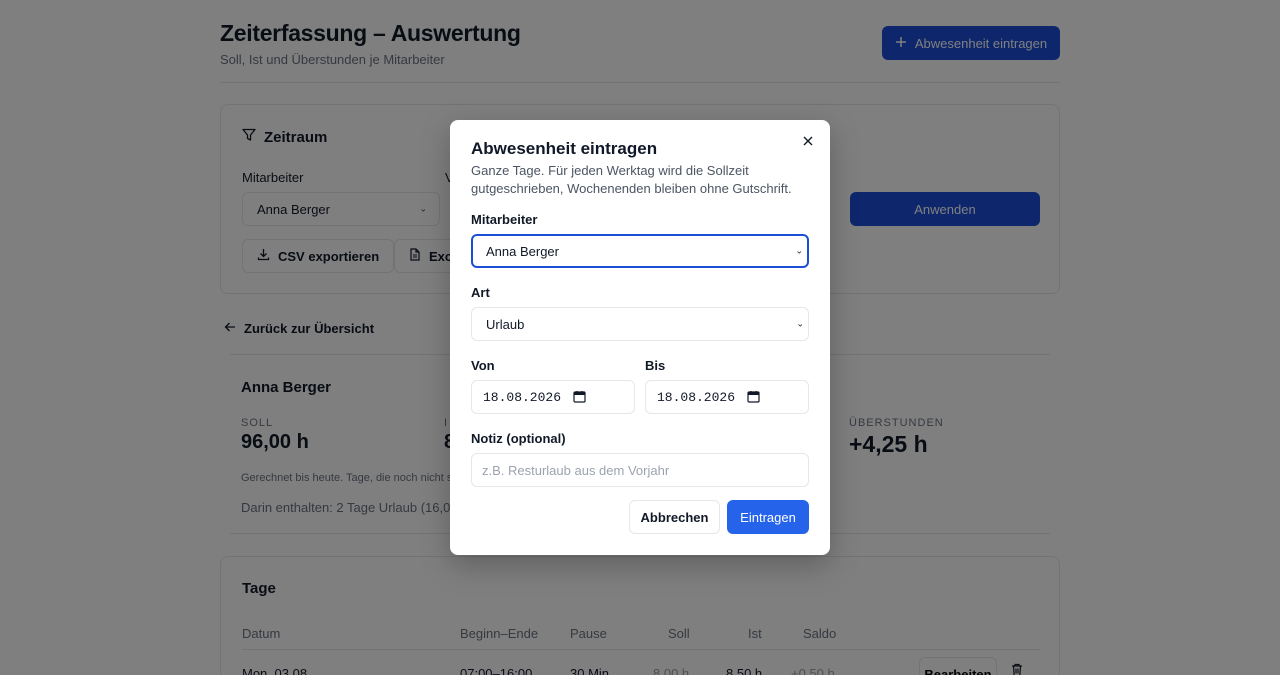 The width and height of the screenshot is (1280, 675). What do you see at coordinates (674, 517) in the screenshot?
I see `cancel-button: Abbrechen` at bounding box center [674, 517].